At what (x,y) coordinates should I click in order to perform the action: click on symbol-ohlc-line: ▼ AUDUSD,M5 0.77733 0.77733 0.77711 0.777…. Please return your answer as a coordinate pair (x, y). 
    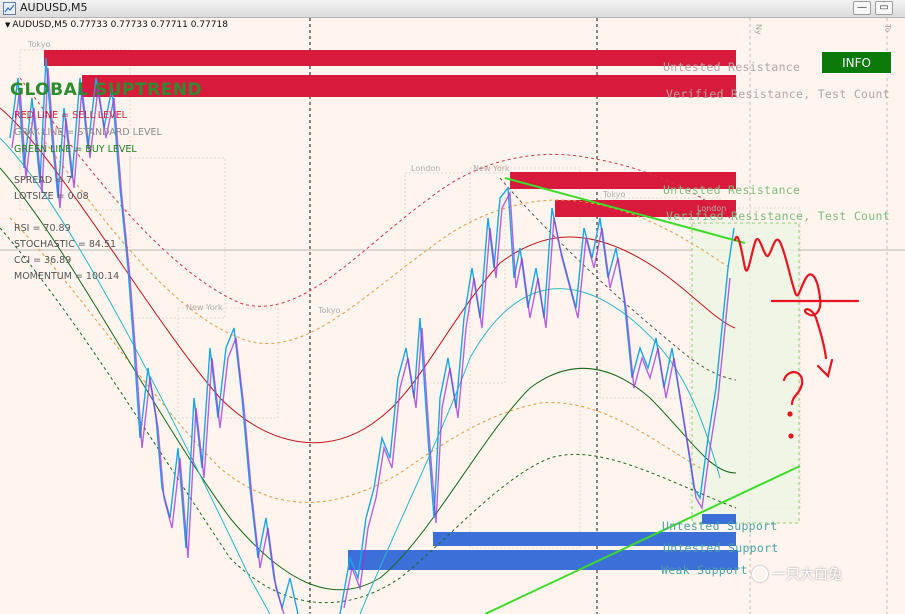
    Looking at the image, I should click on (116, 25).